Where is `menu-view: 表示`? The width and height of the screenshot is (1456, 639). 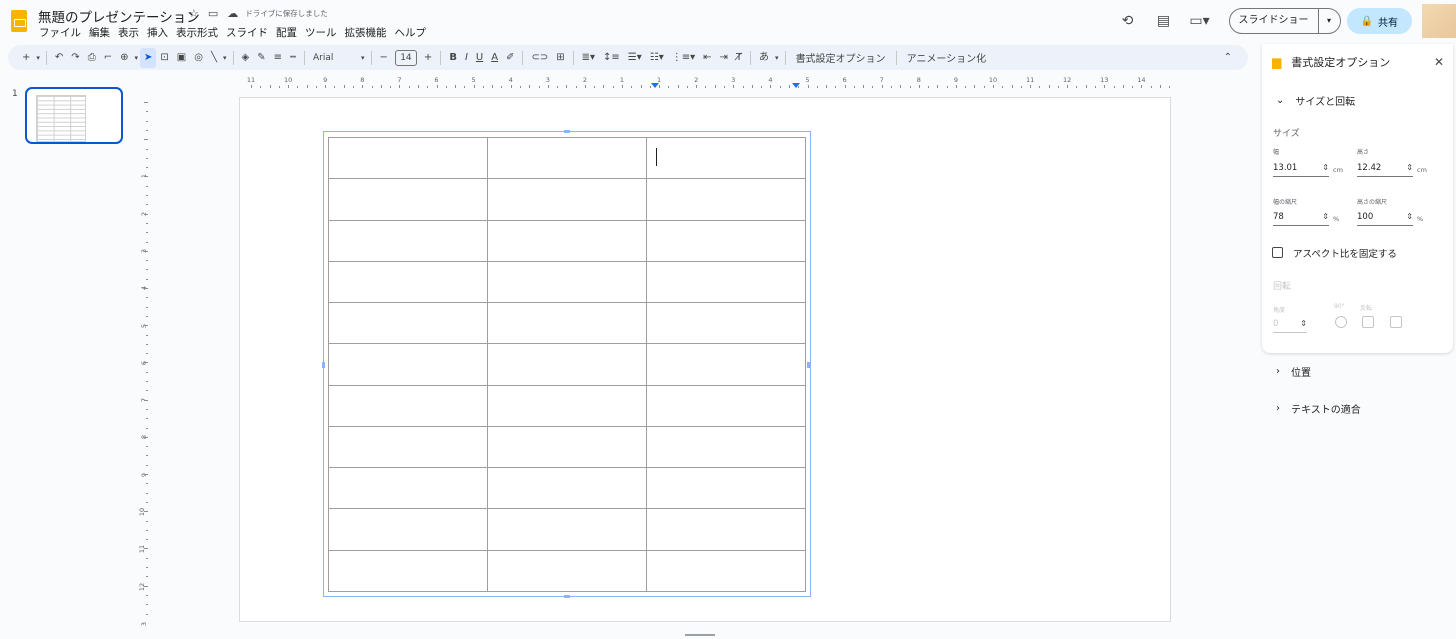
menu-view: 表示 is located at coordinates (128, 32).